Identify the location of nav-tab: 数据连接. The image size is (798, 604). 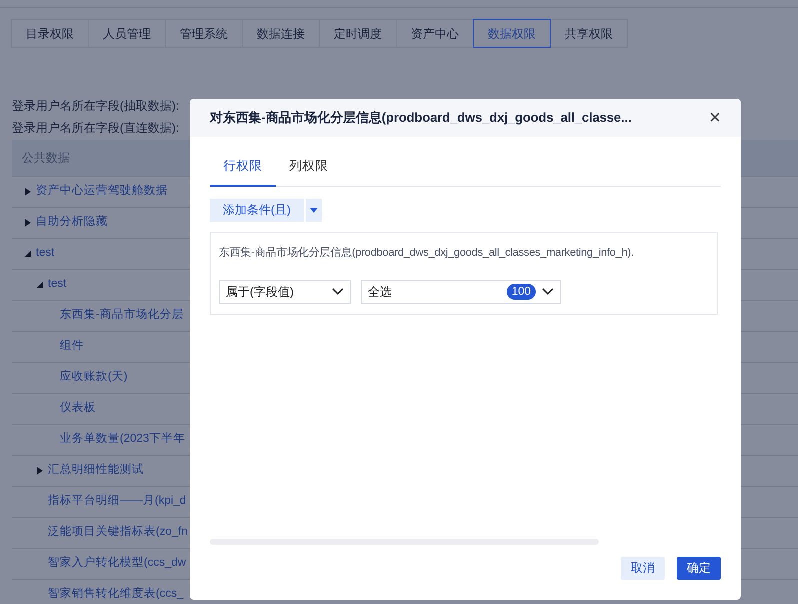
(281, 33).